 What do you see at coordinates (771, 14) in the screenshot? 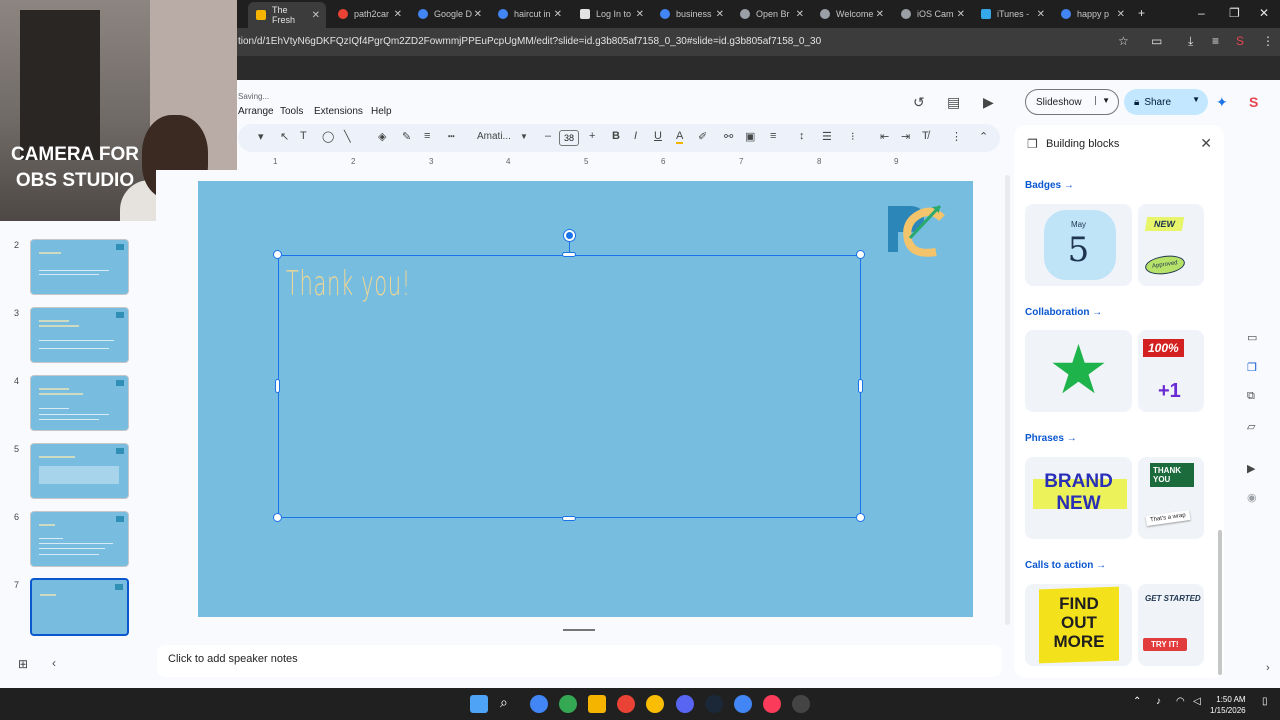
I see `tab-open-br: Open Br ✕` at bounding box center [771, 14].